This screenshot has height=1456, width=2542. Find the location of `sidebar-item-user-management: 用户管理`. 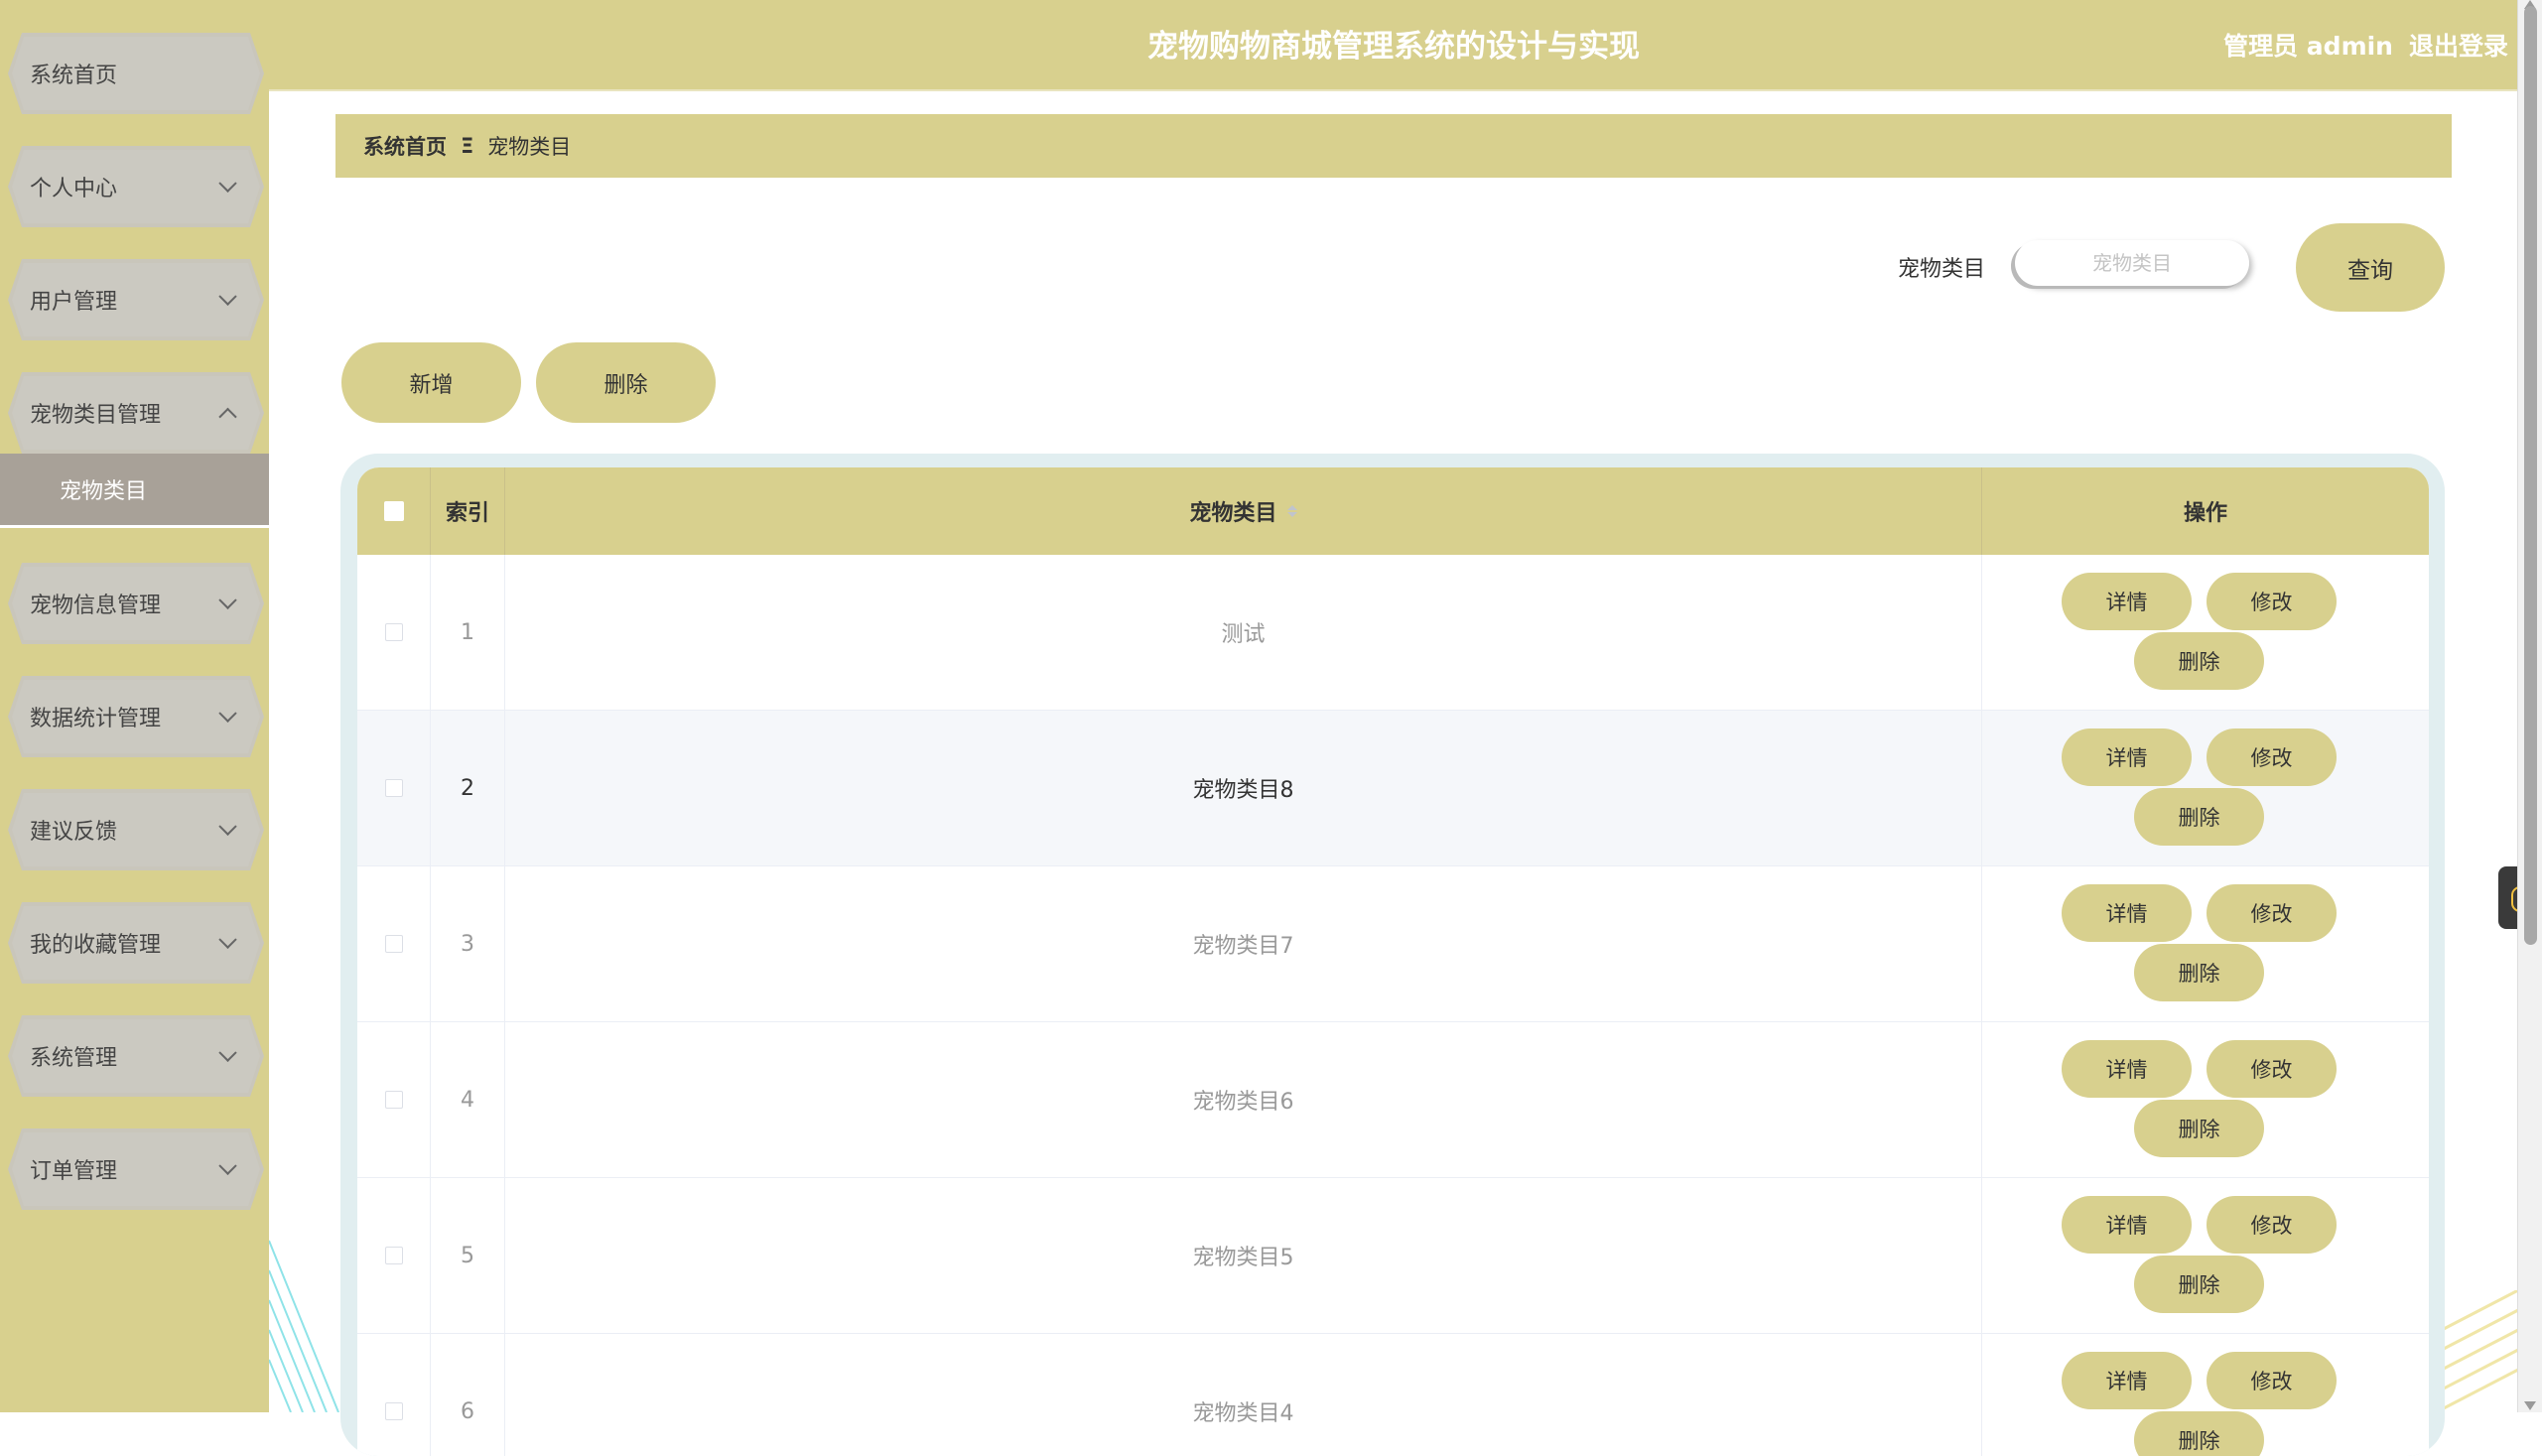

sidebar-item-user-management: 用户管理 is located at coordinates (136, 299).